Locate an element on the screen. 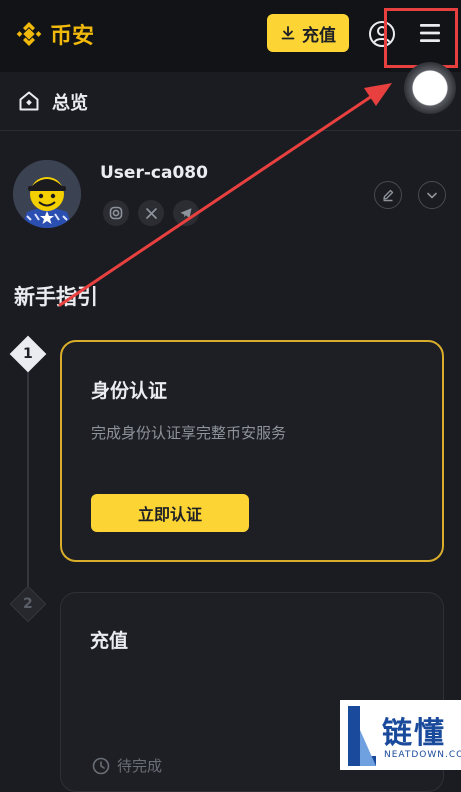 The height and width of the screenshot is (792, 461). step-2-badge: 2 is located at coordinates (28, 604).